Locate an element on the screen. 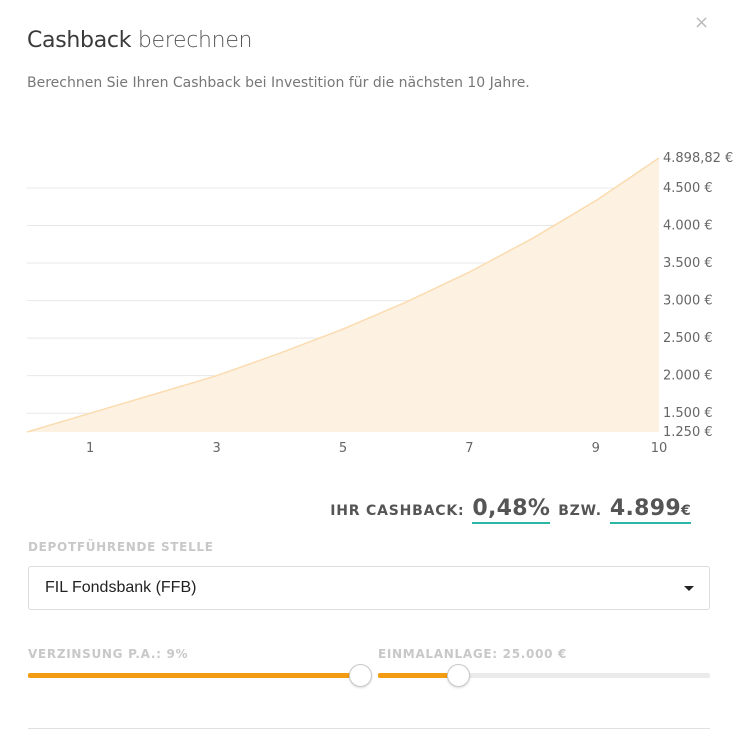 Image resolution: width=743 pixels, height=741 pixels. modal-title: Cashback berechnen is located at coordinates (140, 40).